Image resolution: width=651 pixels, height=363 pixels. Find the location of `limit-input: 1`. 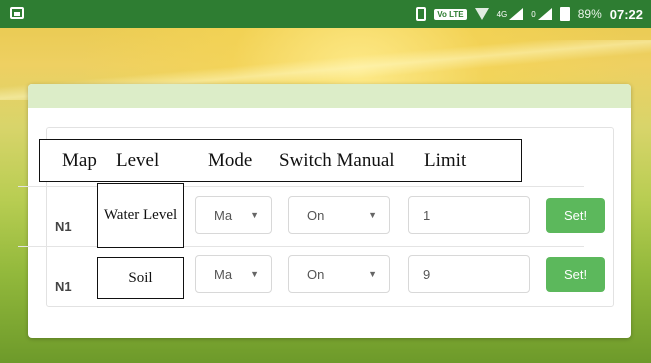

limit-input: 1 is located at coordinates (469, 215).